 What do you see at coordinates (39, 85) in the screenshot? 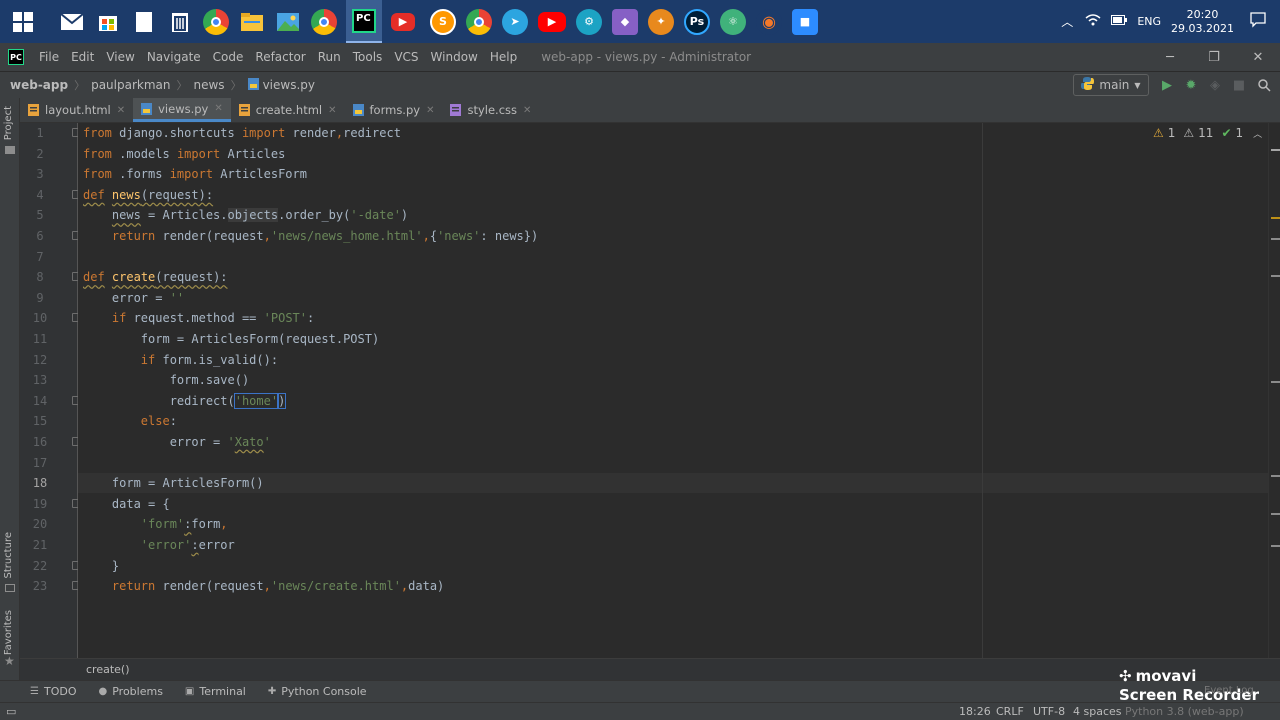
I see `crumb-project: web-app` at bounding box center [39, 85].